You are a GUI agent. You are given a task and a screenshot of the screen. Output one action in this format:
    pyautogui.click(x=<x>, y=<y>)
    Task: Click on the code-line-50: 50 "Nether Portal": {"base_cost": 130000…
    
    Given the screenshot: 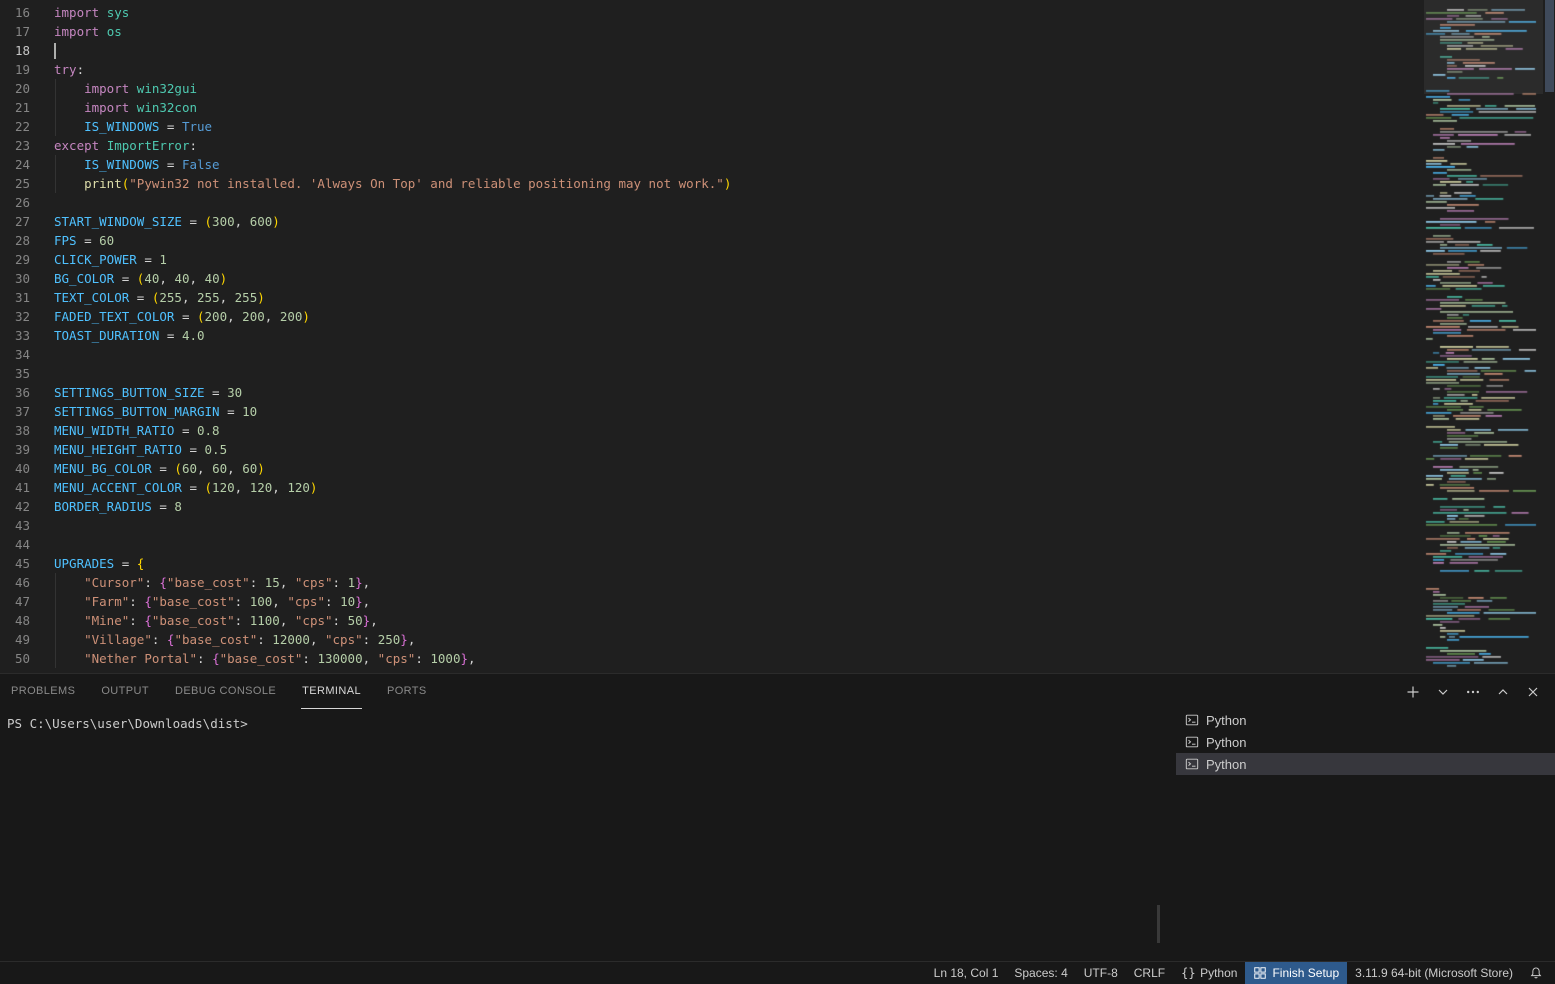 What is the action you would take?
    pyautogui.click(x=707, y=658)
    